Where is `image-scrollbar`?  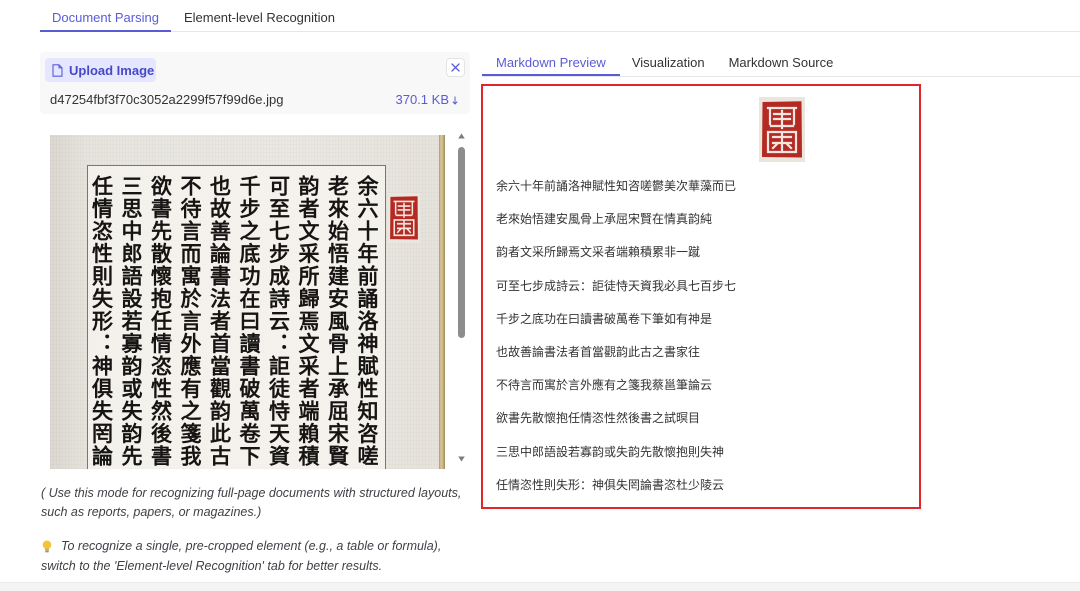
image-scrollbar is located at coordinates (461, 300).